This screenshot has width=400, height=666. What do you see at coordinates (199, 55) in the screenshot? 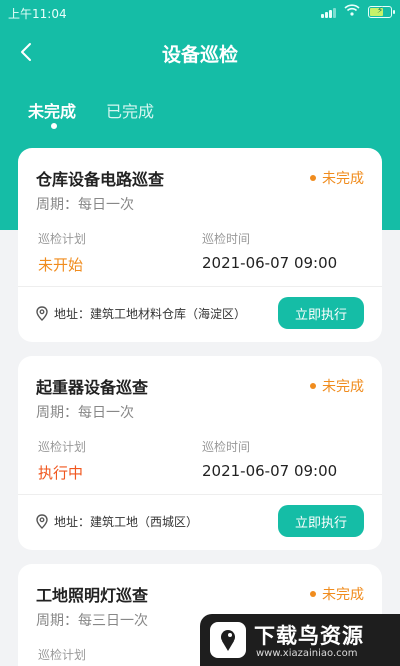
I see `page-title: 设备巡检` at bounding box center [199, 55].